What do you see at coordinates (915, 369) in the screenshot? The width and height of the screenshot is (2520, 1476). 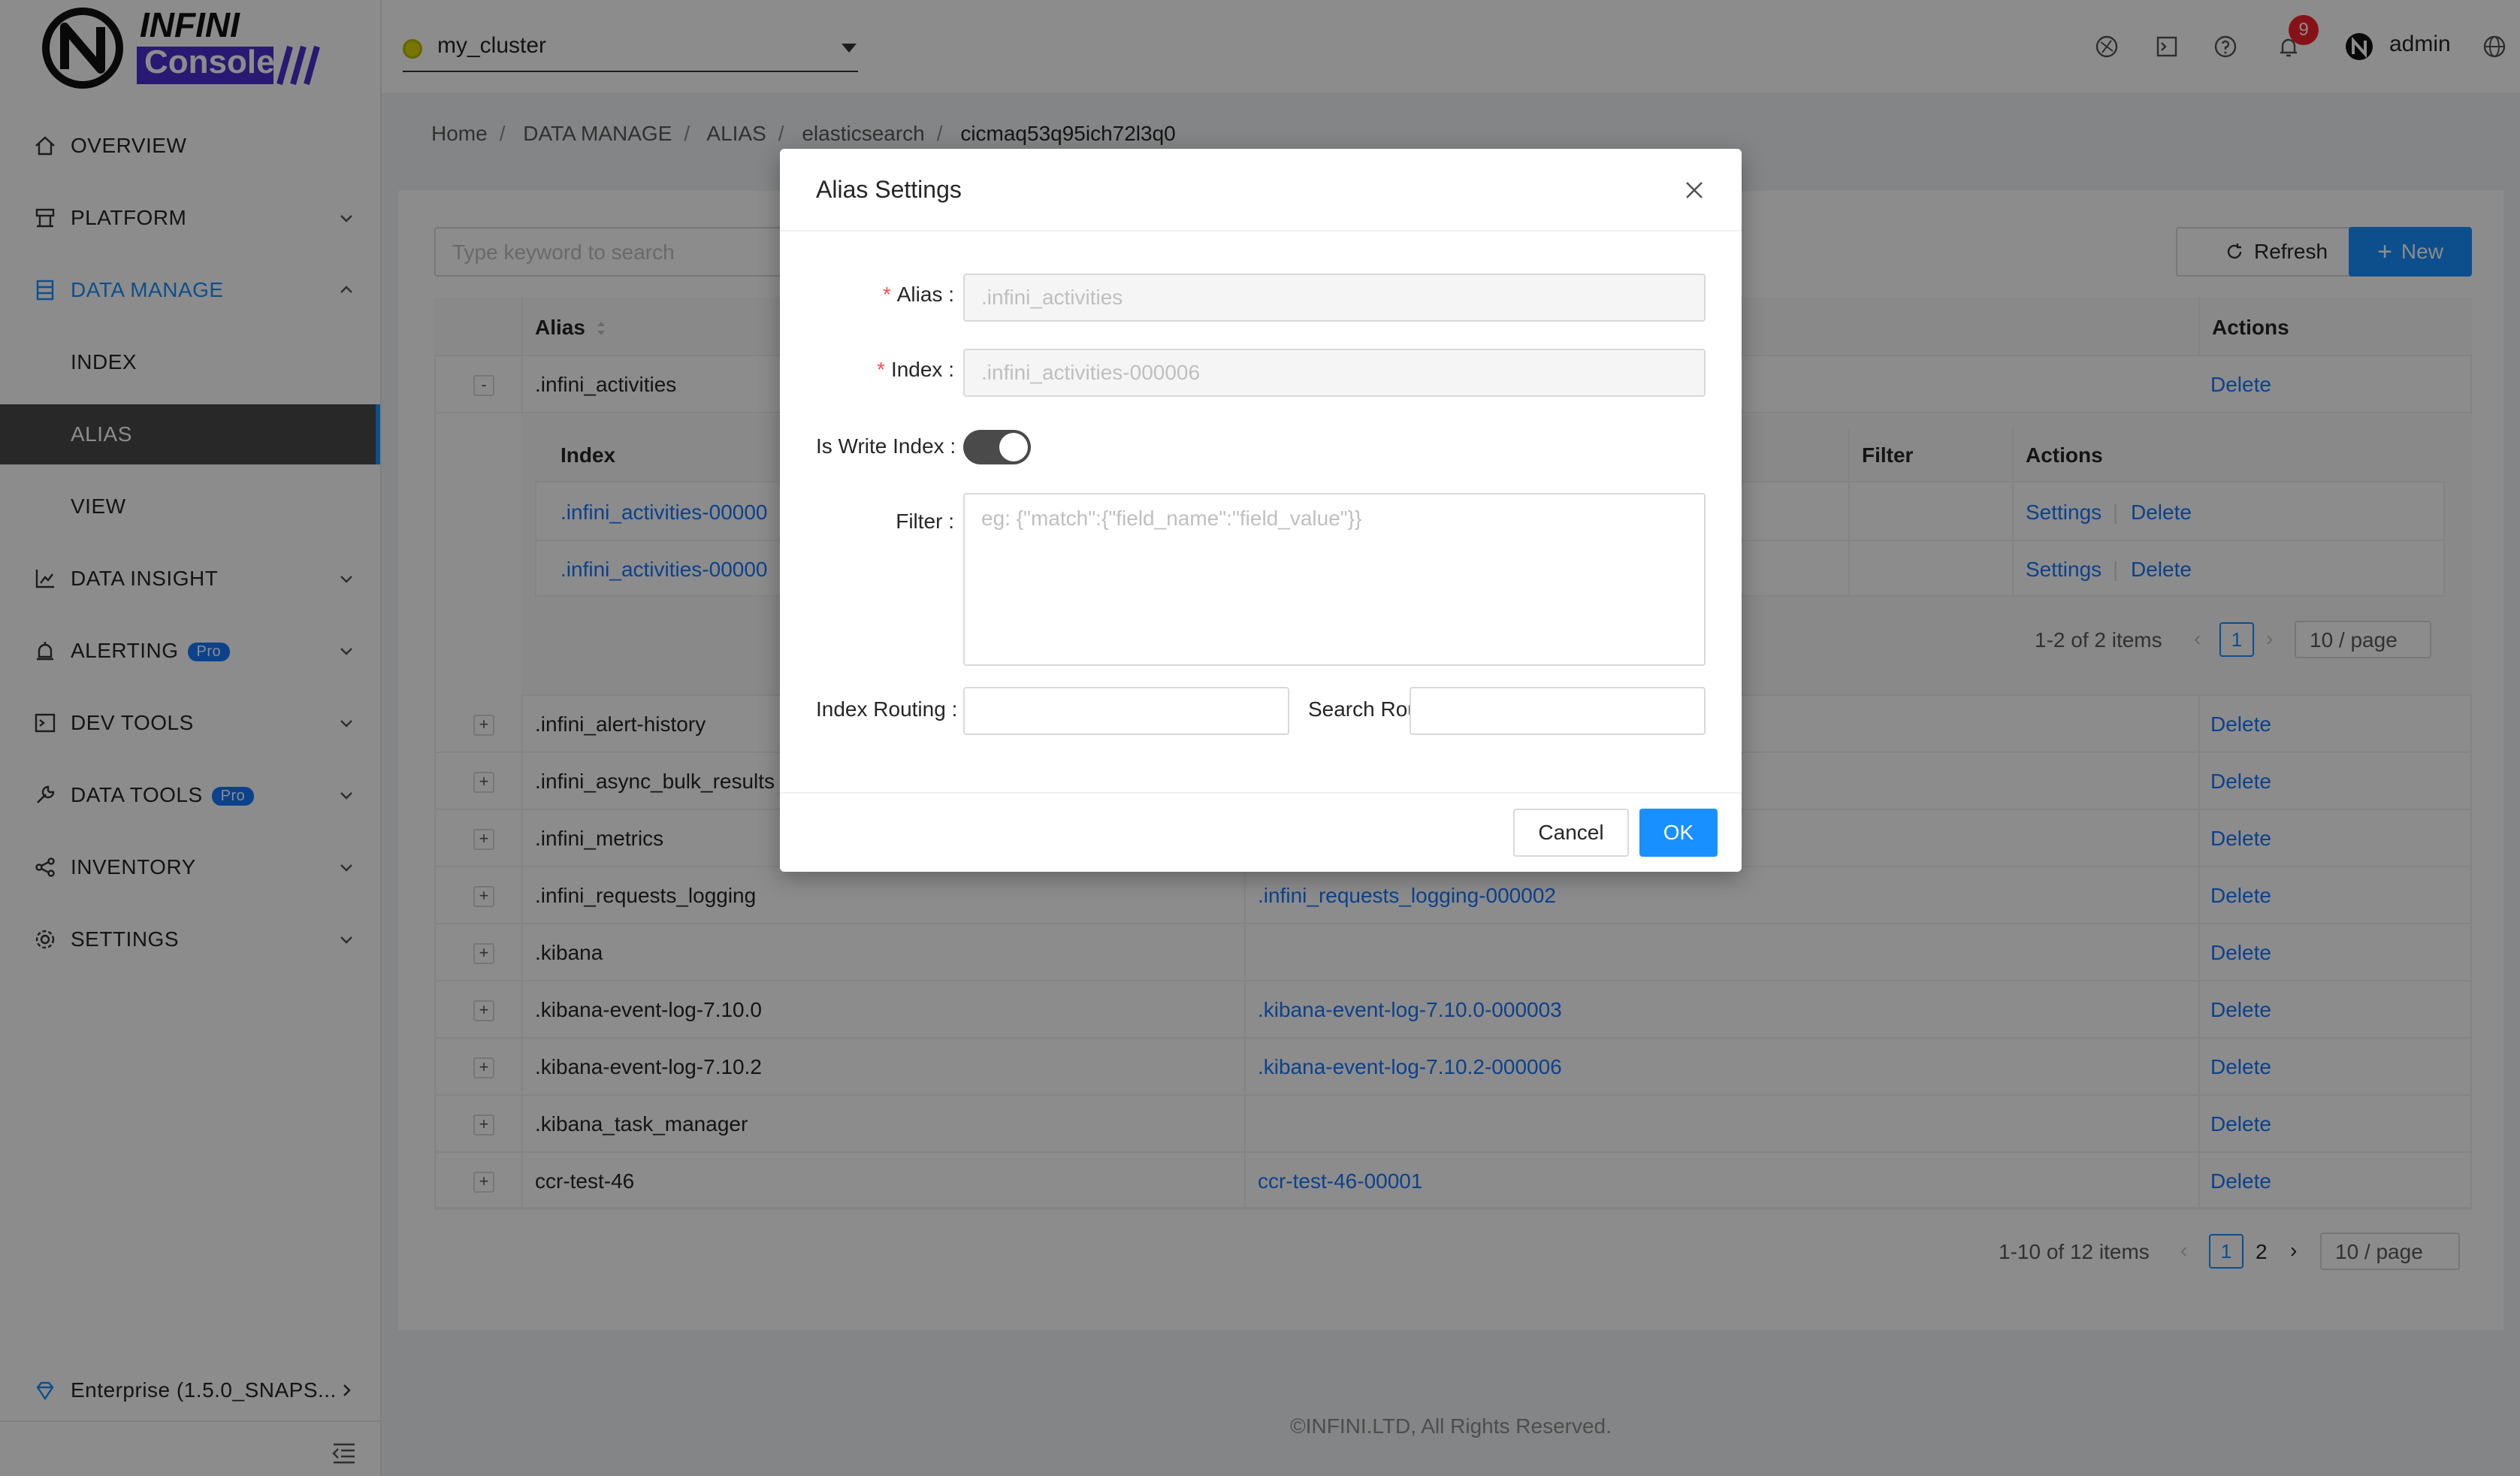 I see `index-field-label: * Index :` at bounding box center [915, 369].